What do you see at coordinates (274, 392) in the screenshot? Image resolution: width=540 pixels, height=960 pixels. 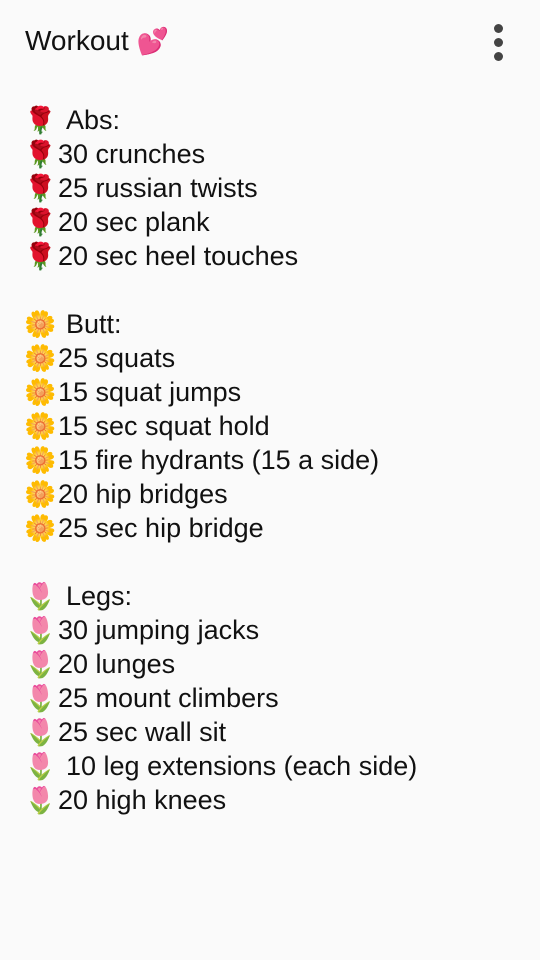 I see `list-item: 🌼 15 squat jumps` at bounding box center [274, 392].